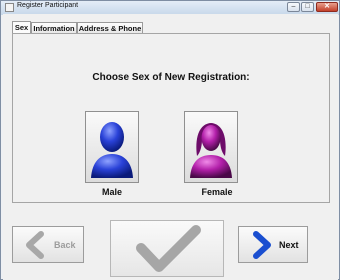  What do you see at coordinates (217, 192) in the screenshot?
I see `female-label: Female` at bounding box center [217, 192].